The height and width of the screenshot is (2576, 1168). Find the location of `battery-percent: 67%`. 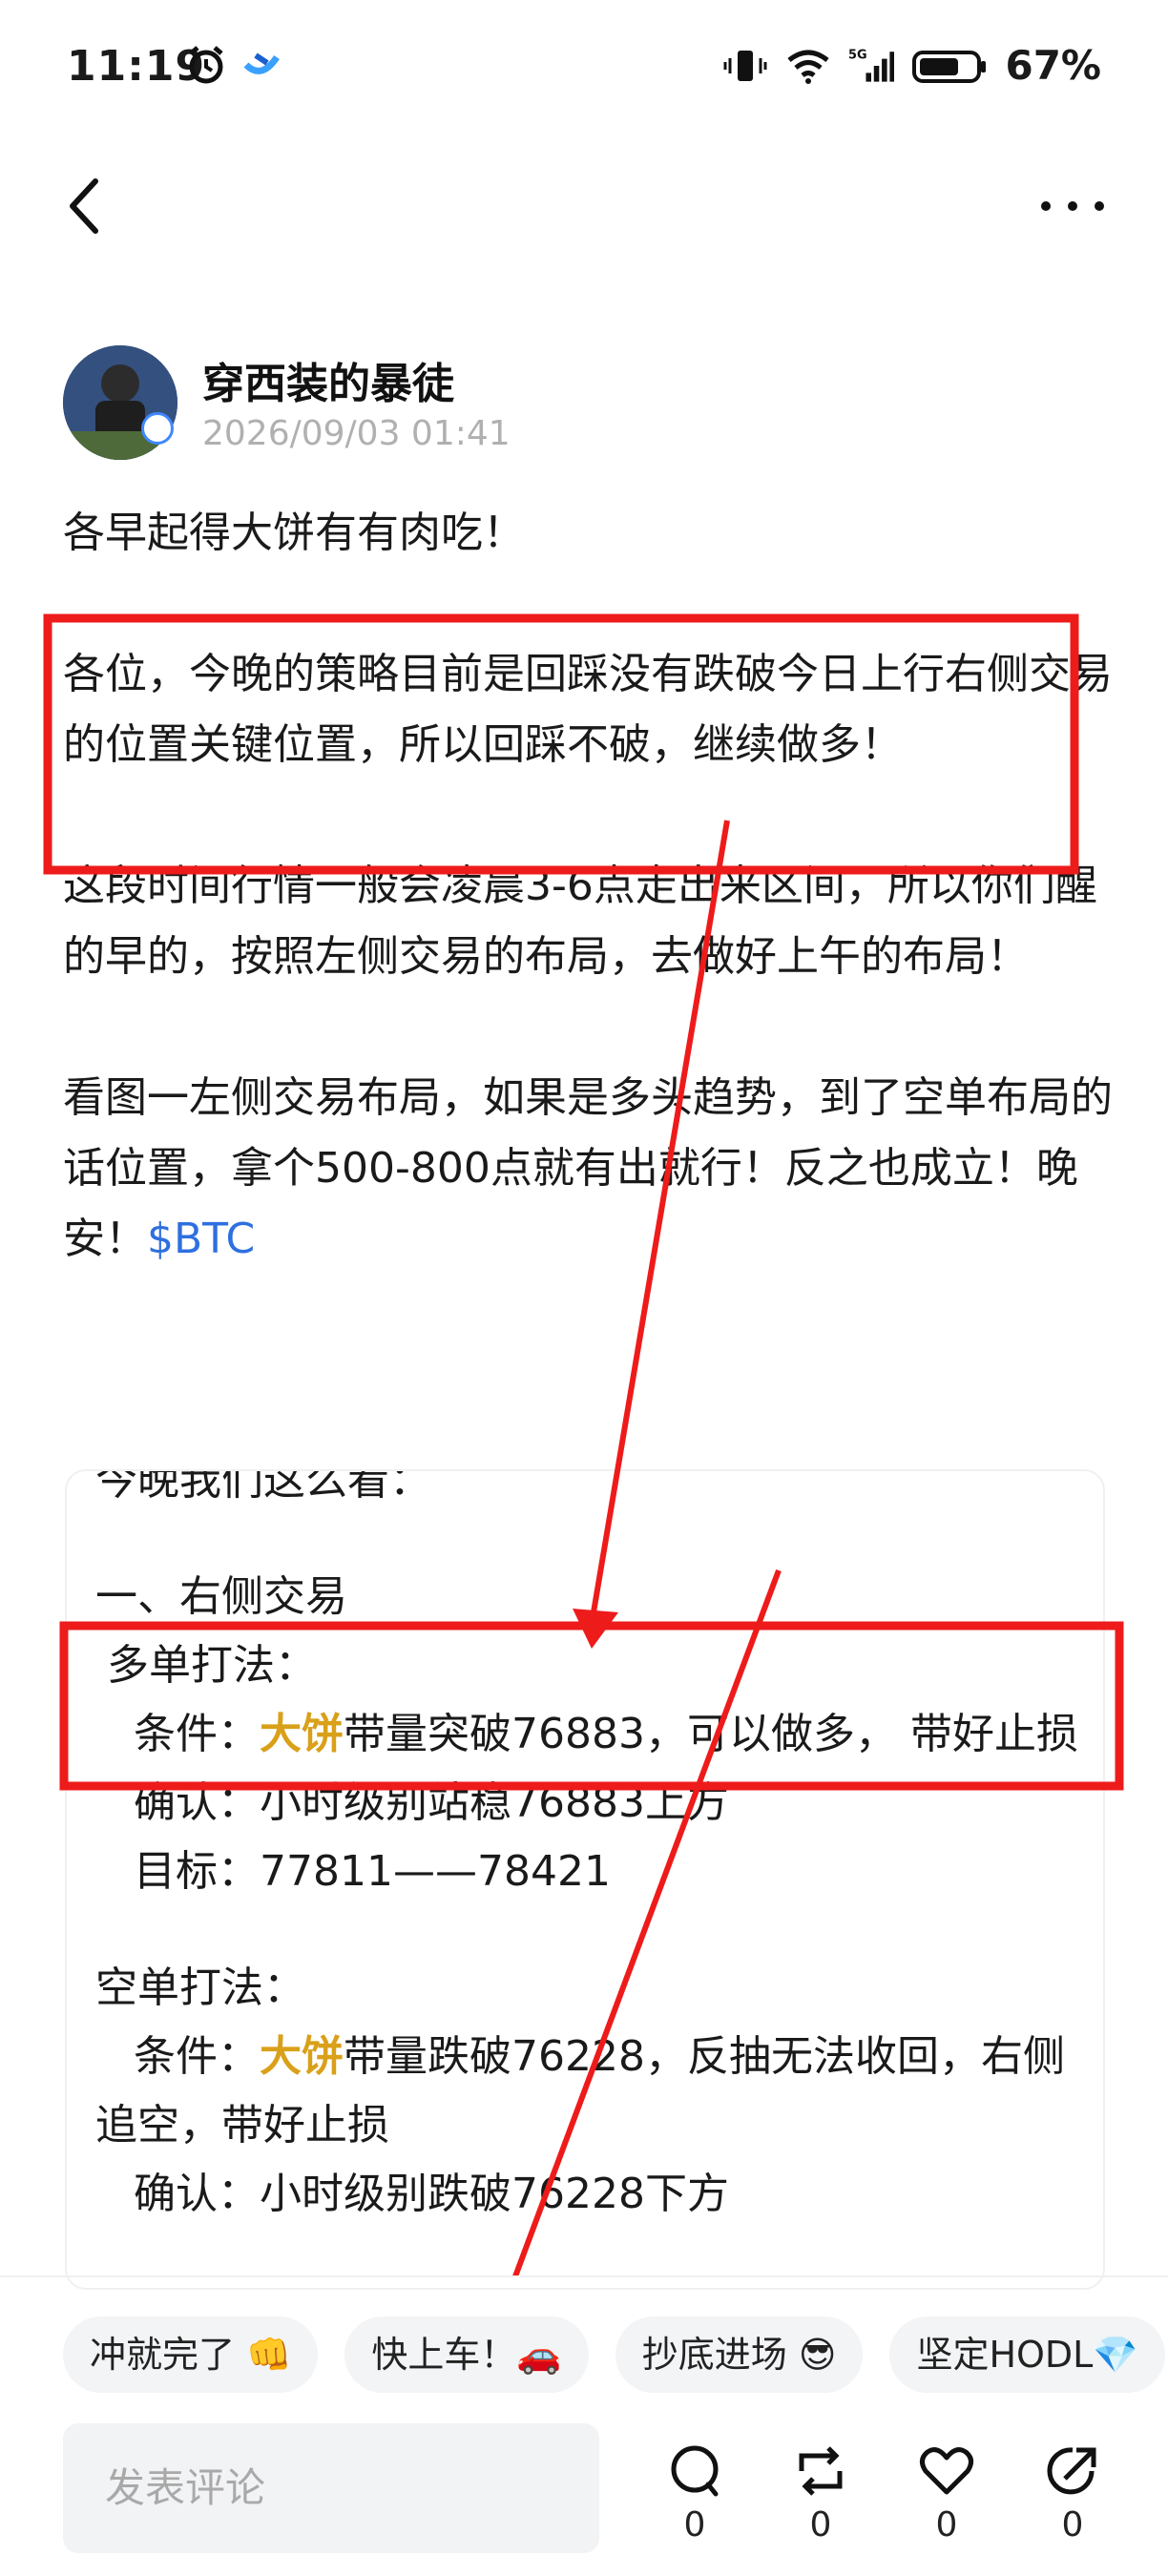

battery-percent: 67% is located at coordinates (1053, 65).